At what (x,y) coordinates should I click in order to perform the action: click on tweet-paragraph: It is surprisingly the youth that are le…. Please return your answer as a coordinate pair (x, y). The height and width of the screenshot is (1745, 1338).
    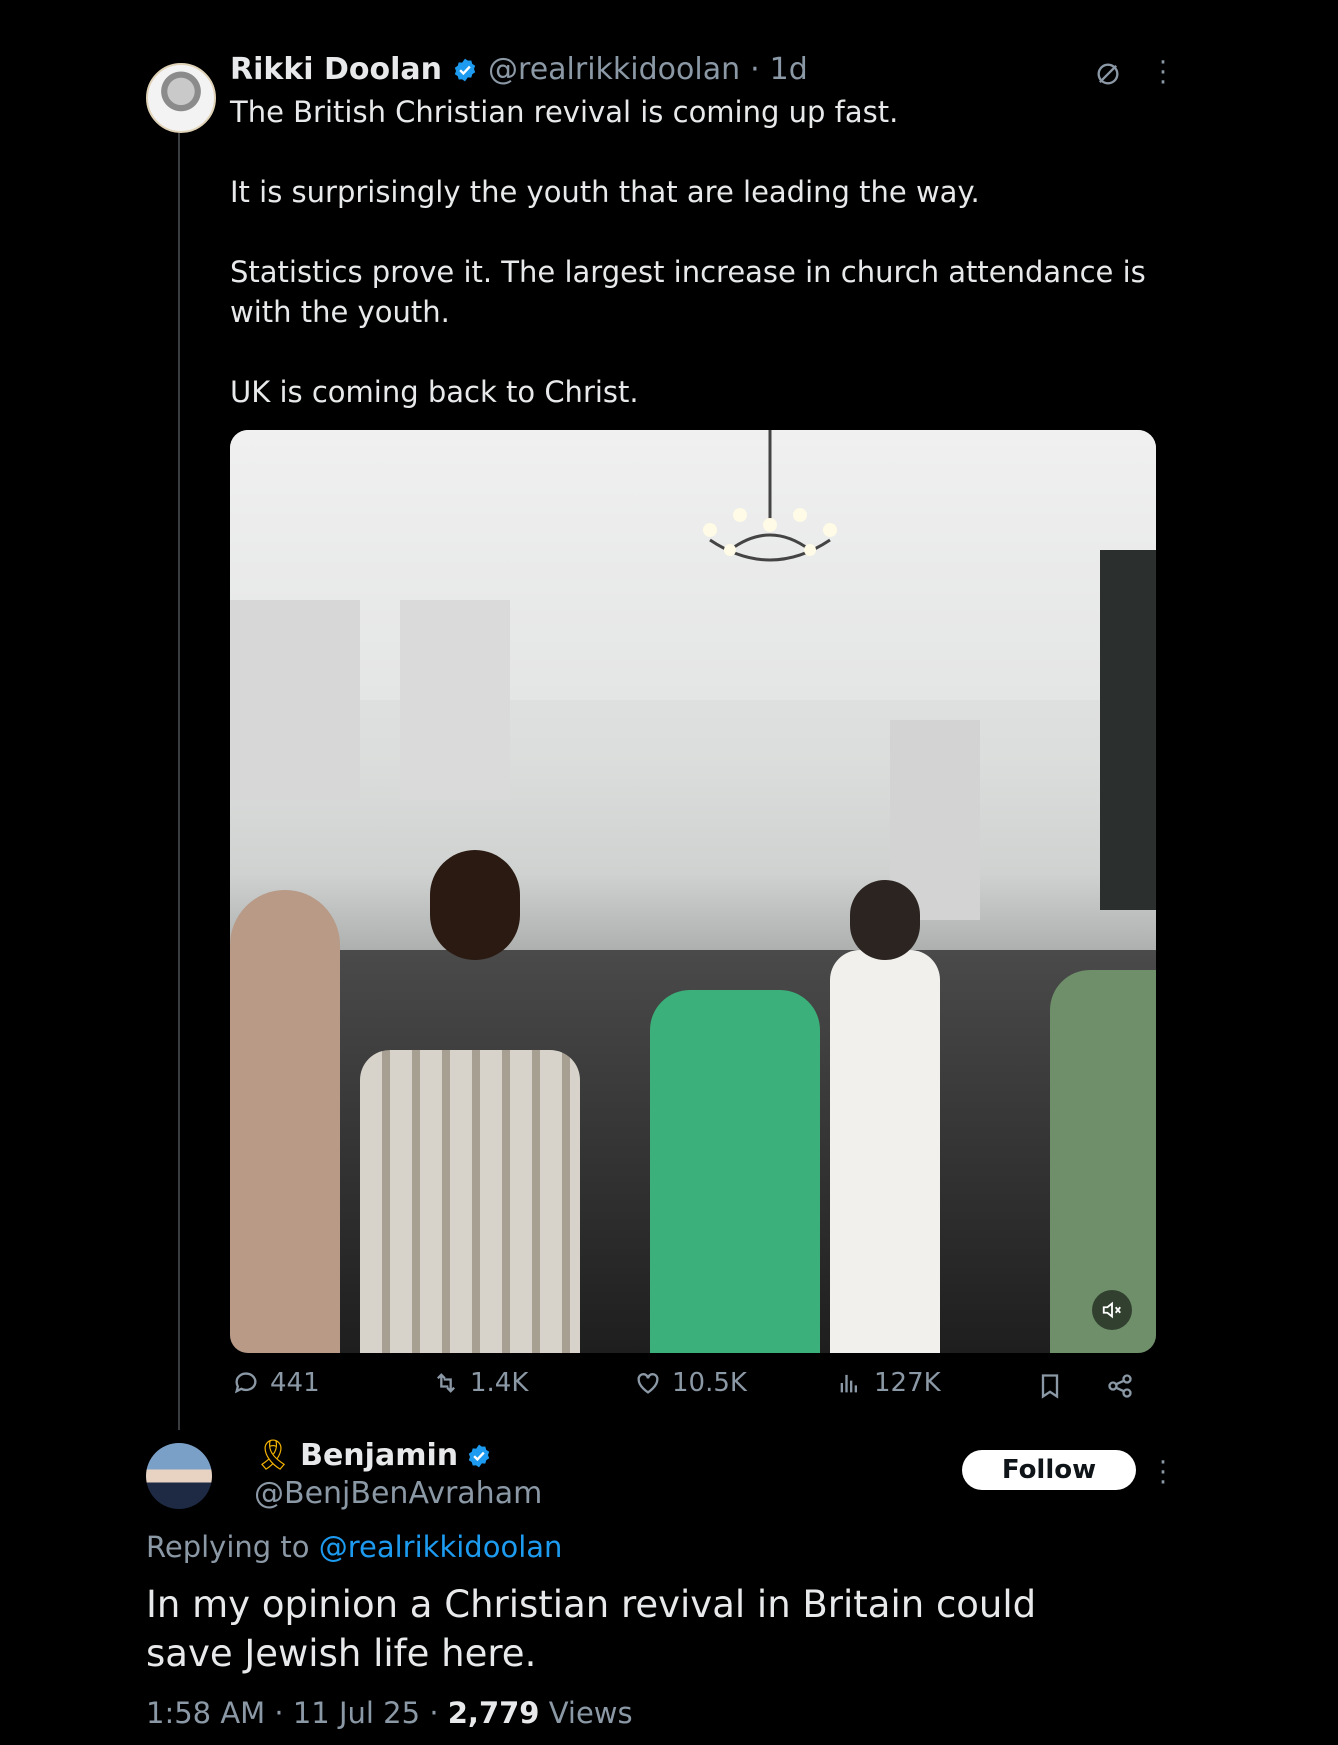
    Looking at the image, I should click on (605, 192).